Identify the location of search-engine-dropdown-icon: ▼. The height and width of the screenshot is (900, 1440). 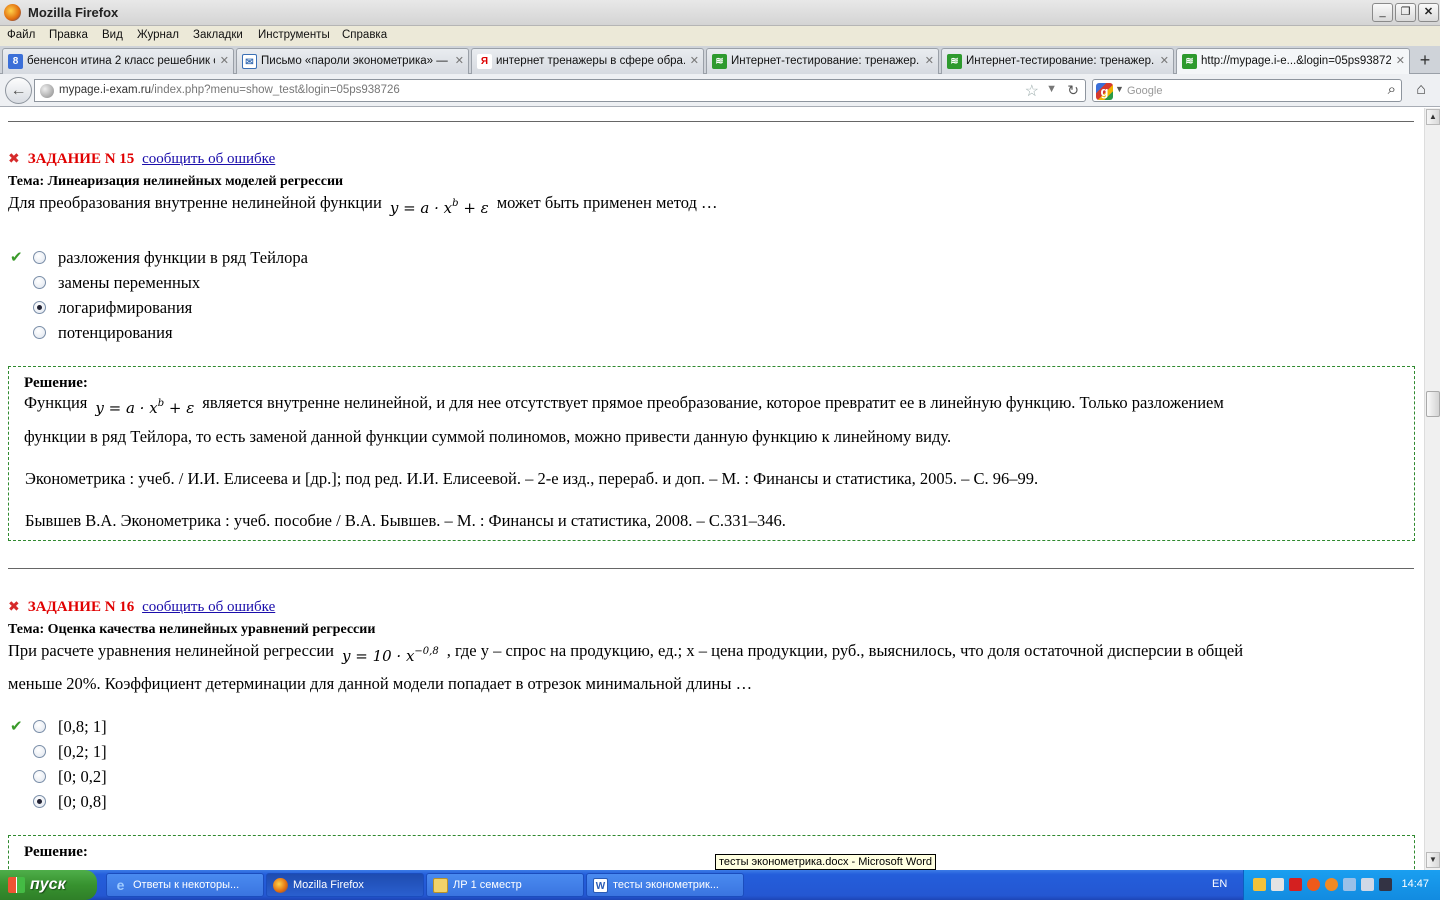
(1119, 89).